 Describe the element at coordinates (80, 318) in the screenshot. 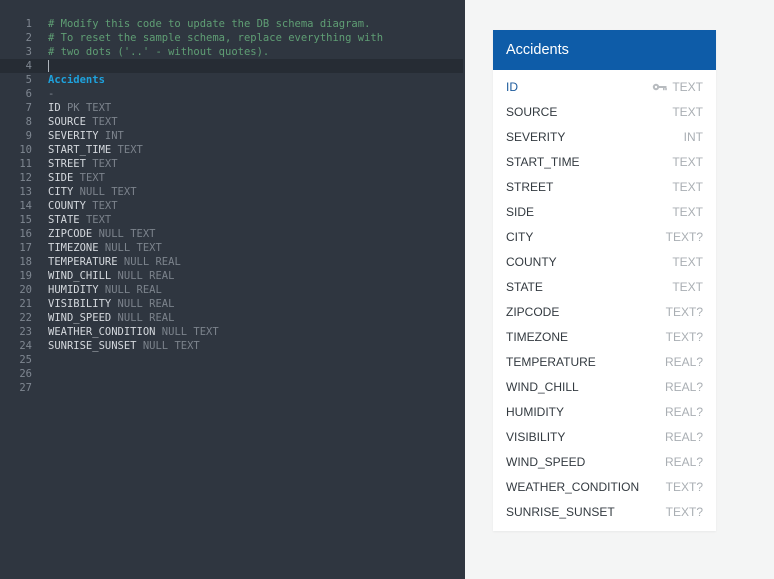

I see `code-field-name: WIND_SPEED` at that location.